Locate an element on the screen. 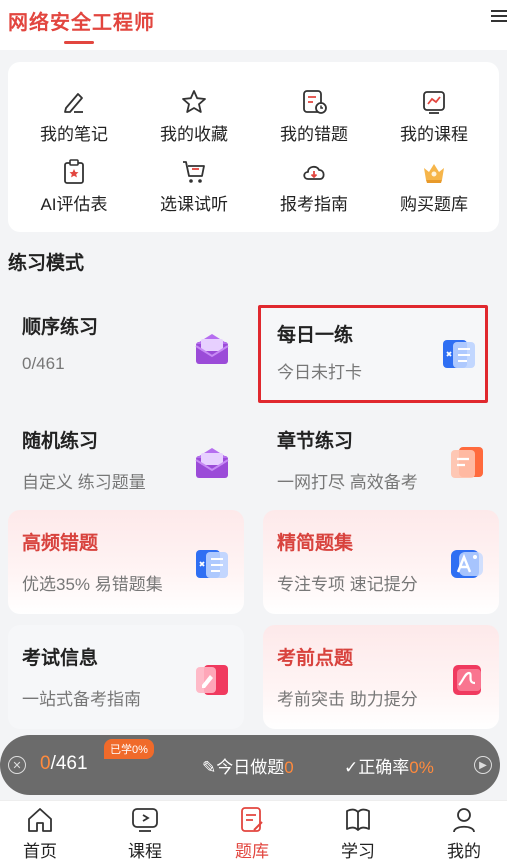 This screenshot has height=862, width=507. tab-study: 学习 is located at coordinates (358, 833).